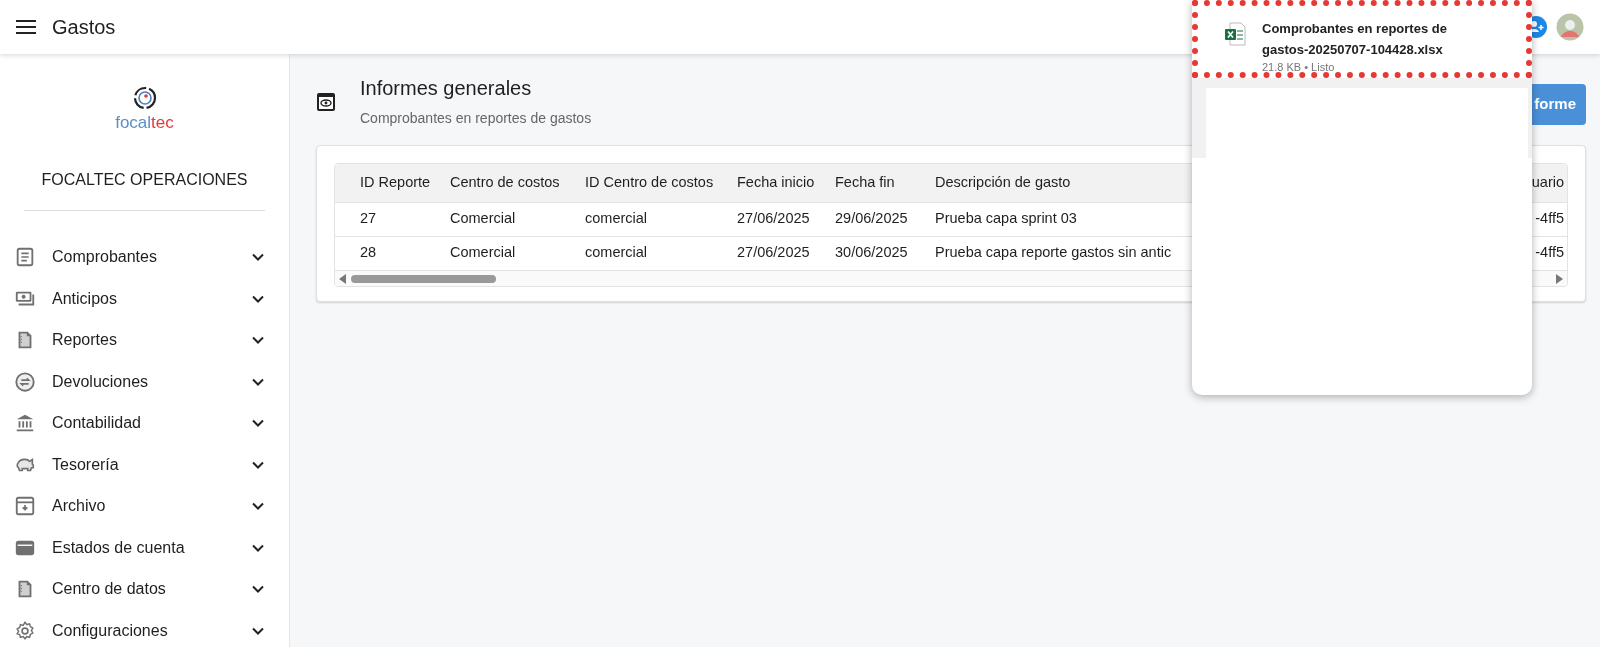  What do you see at coordinates (144, 299) in the screenshot?
I see `sidebar-item: Anticipos` at bounding box center [144, 299].